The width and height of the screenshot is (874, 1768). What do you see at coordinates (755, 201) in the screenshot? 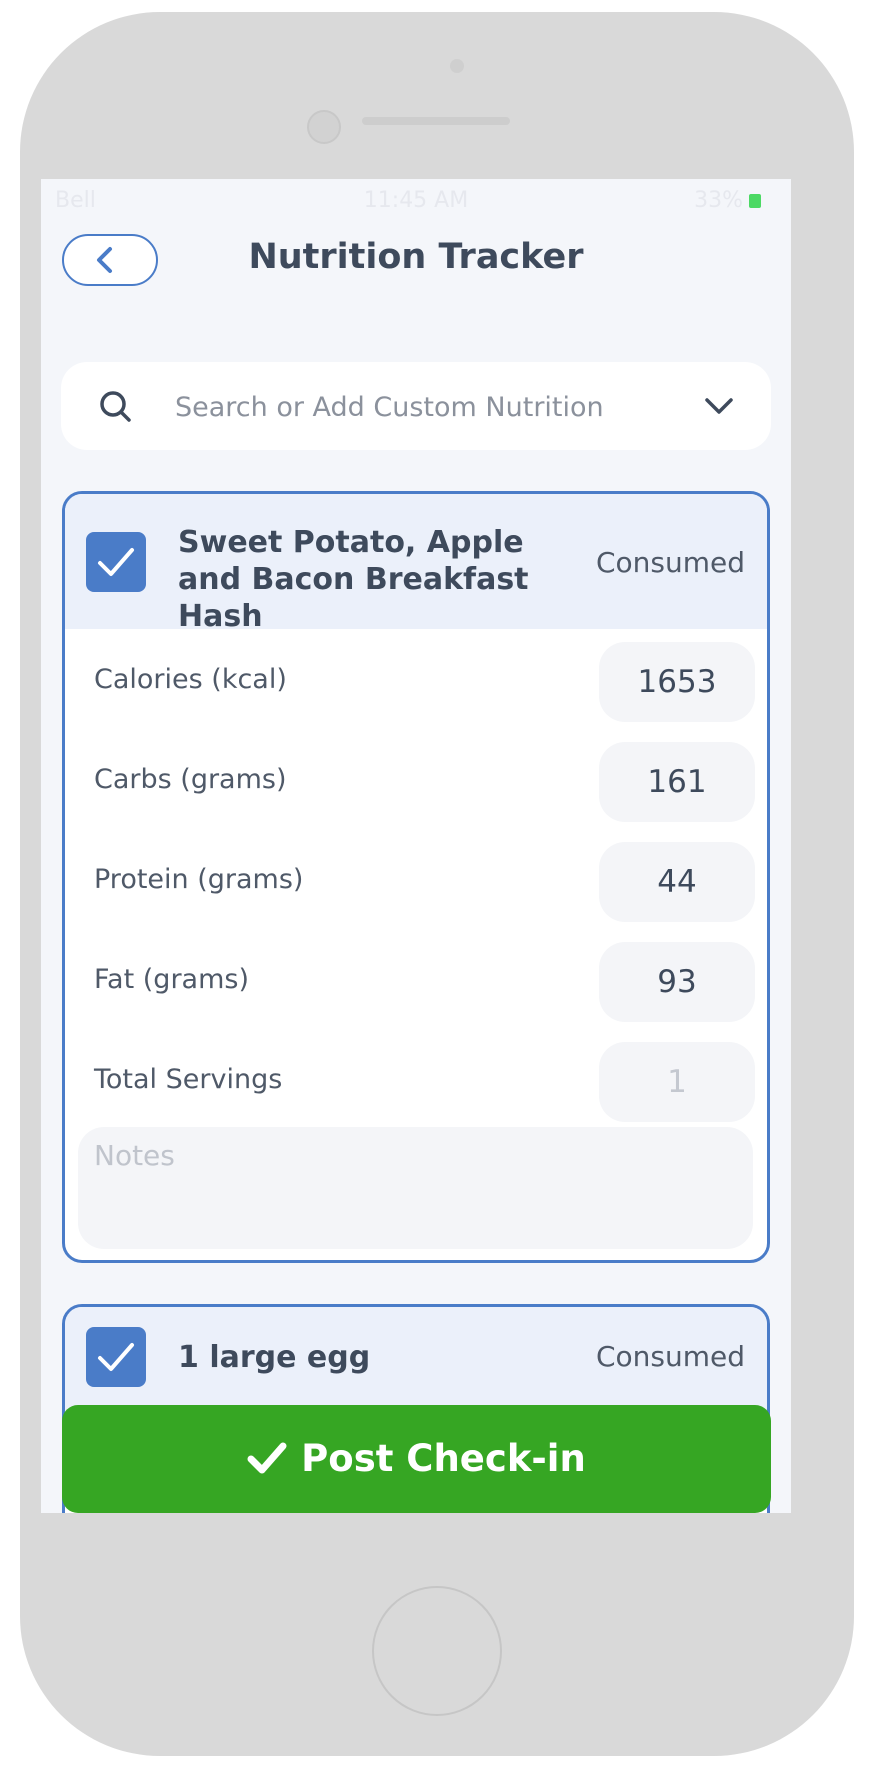
I see `battery-icon` at bounding box center [755, 201].